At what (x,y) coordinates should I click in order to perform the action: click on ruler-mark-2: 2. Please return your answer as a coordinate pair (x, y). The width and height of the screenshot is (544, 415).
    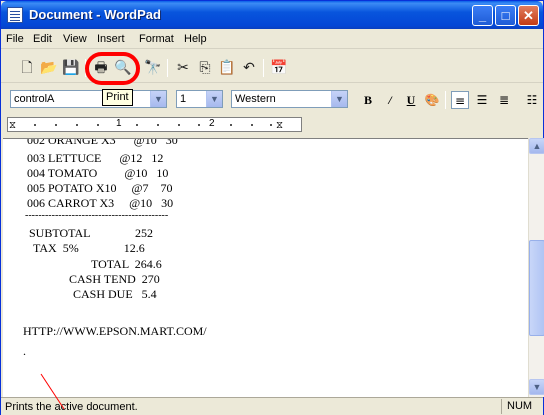
    Looking at the image, I should click on (212, 123).